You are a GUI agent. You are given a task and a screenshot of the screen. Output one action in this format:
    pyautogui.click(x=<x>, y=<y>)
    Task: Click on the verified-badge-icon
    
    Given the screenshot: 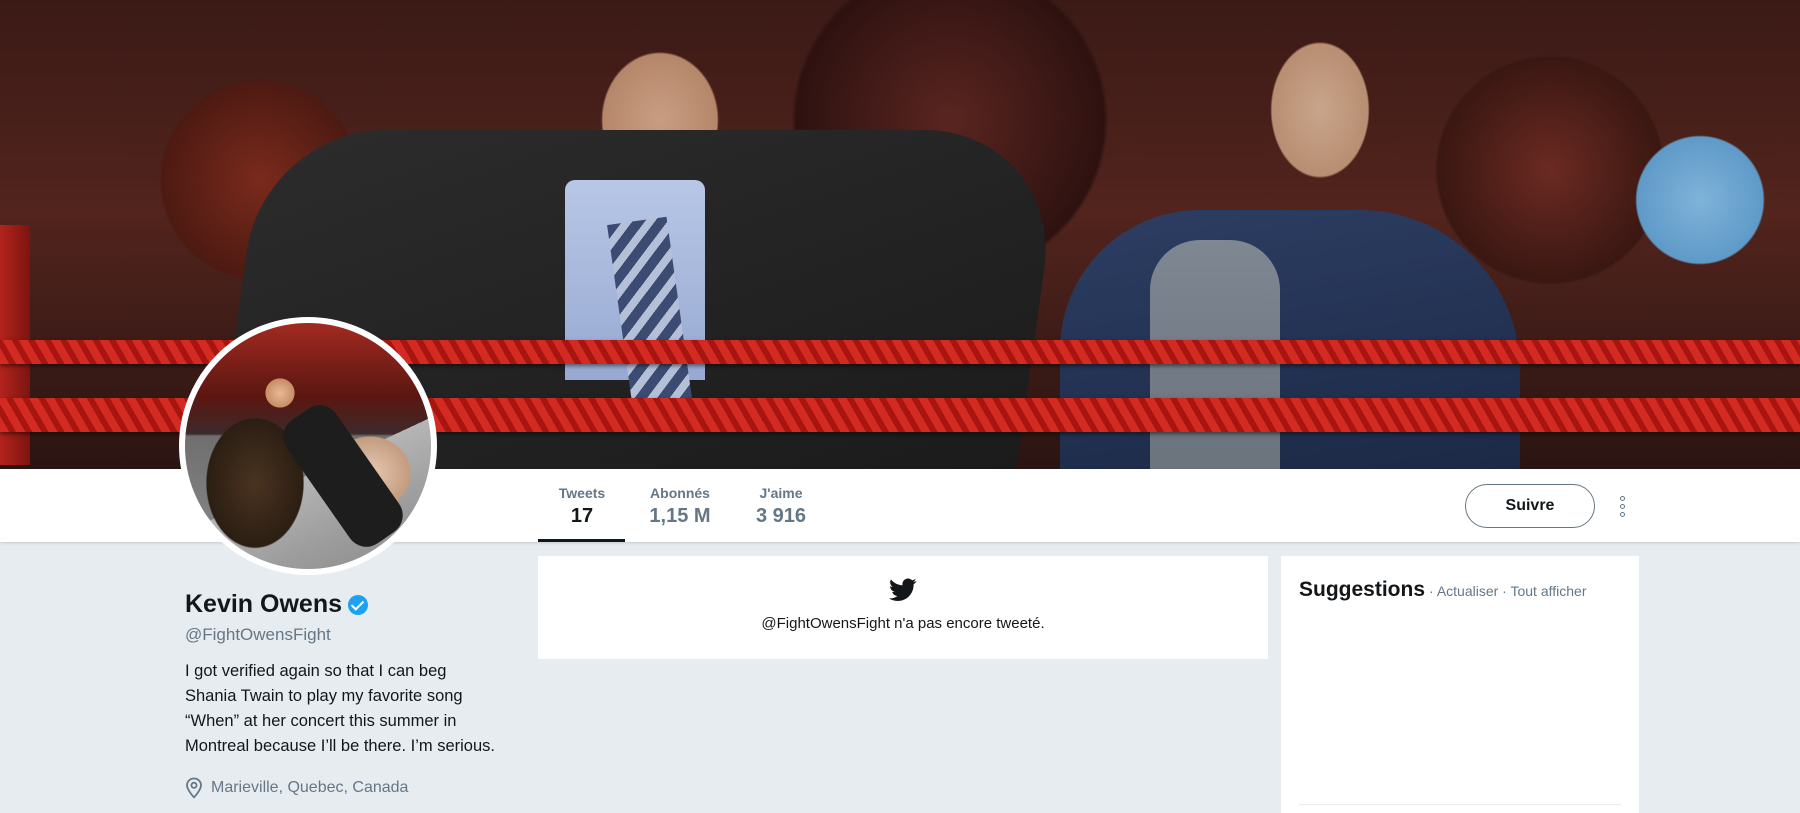 What is the action you would take?
    pyautogui.click(x=358, y=604)
    